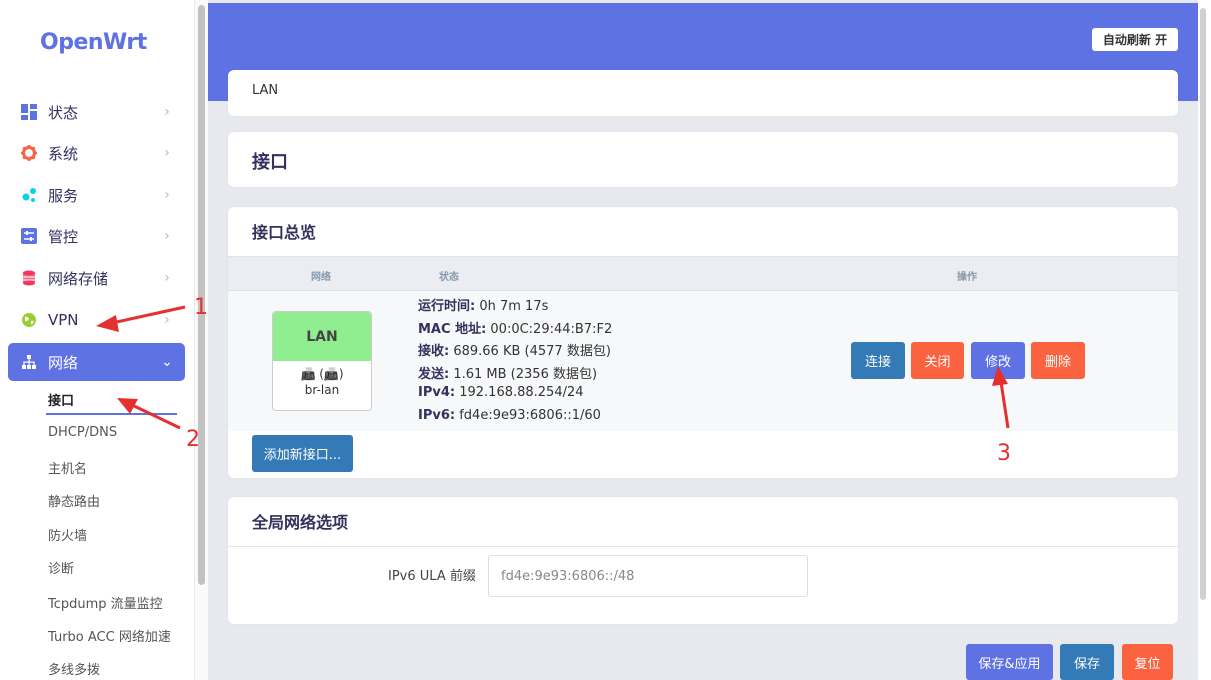  Describe the element at coordinates (449, 277) in the screenshot. I see `column-header: 状态` at that location.